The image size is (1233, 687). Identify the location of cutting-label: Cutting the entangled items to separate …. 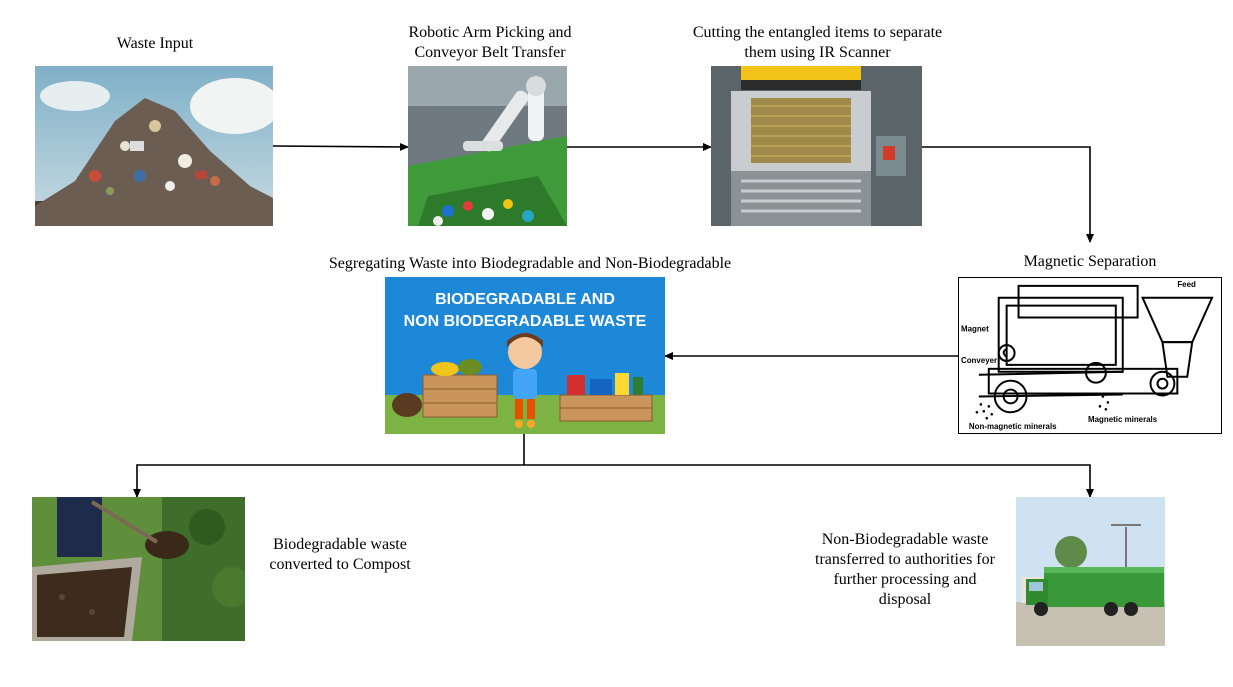
(817, 43).